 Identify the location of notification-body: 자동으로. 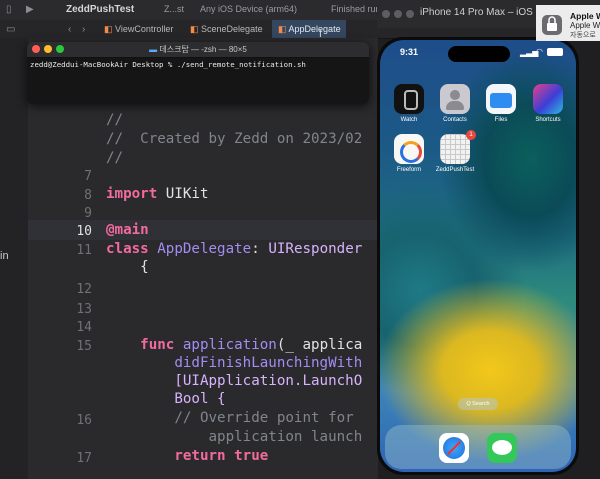
(583, 35).